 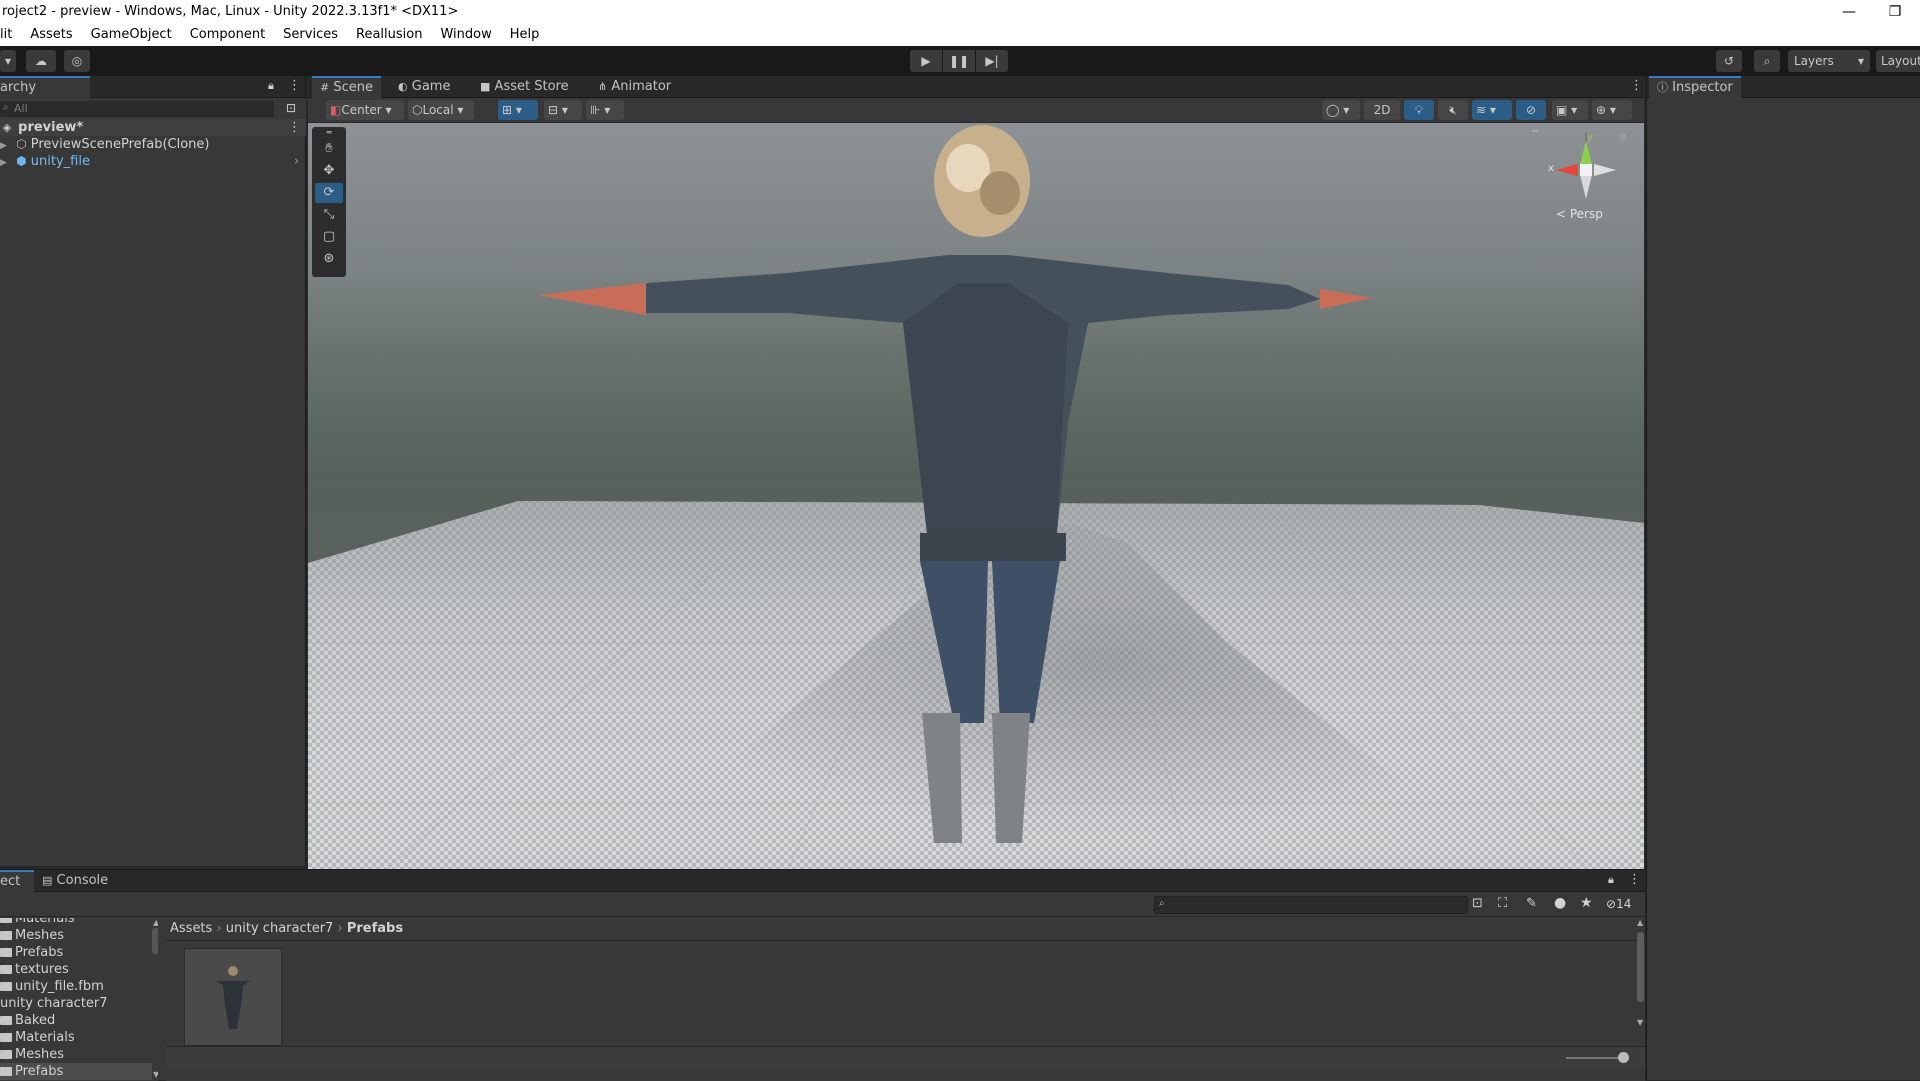 What do you see at coordinates (1601, 110) in the screenshot?
I see `gizmo-globe-icon: ⊕` at bounding box center [1601, 110].